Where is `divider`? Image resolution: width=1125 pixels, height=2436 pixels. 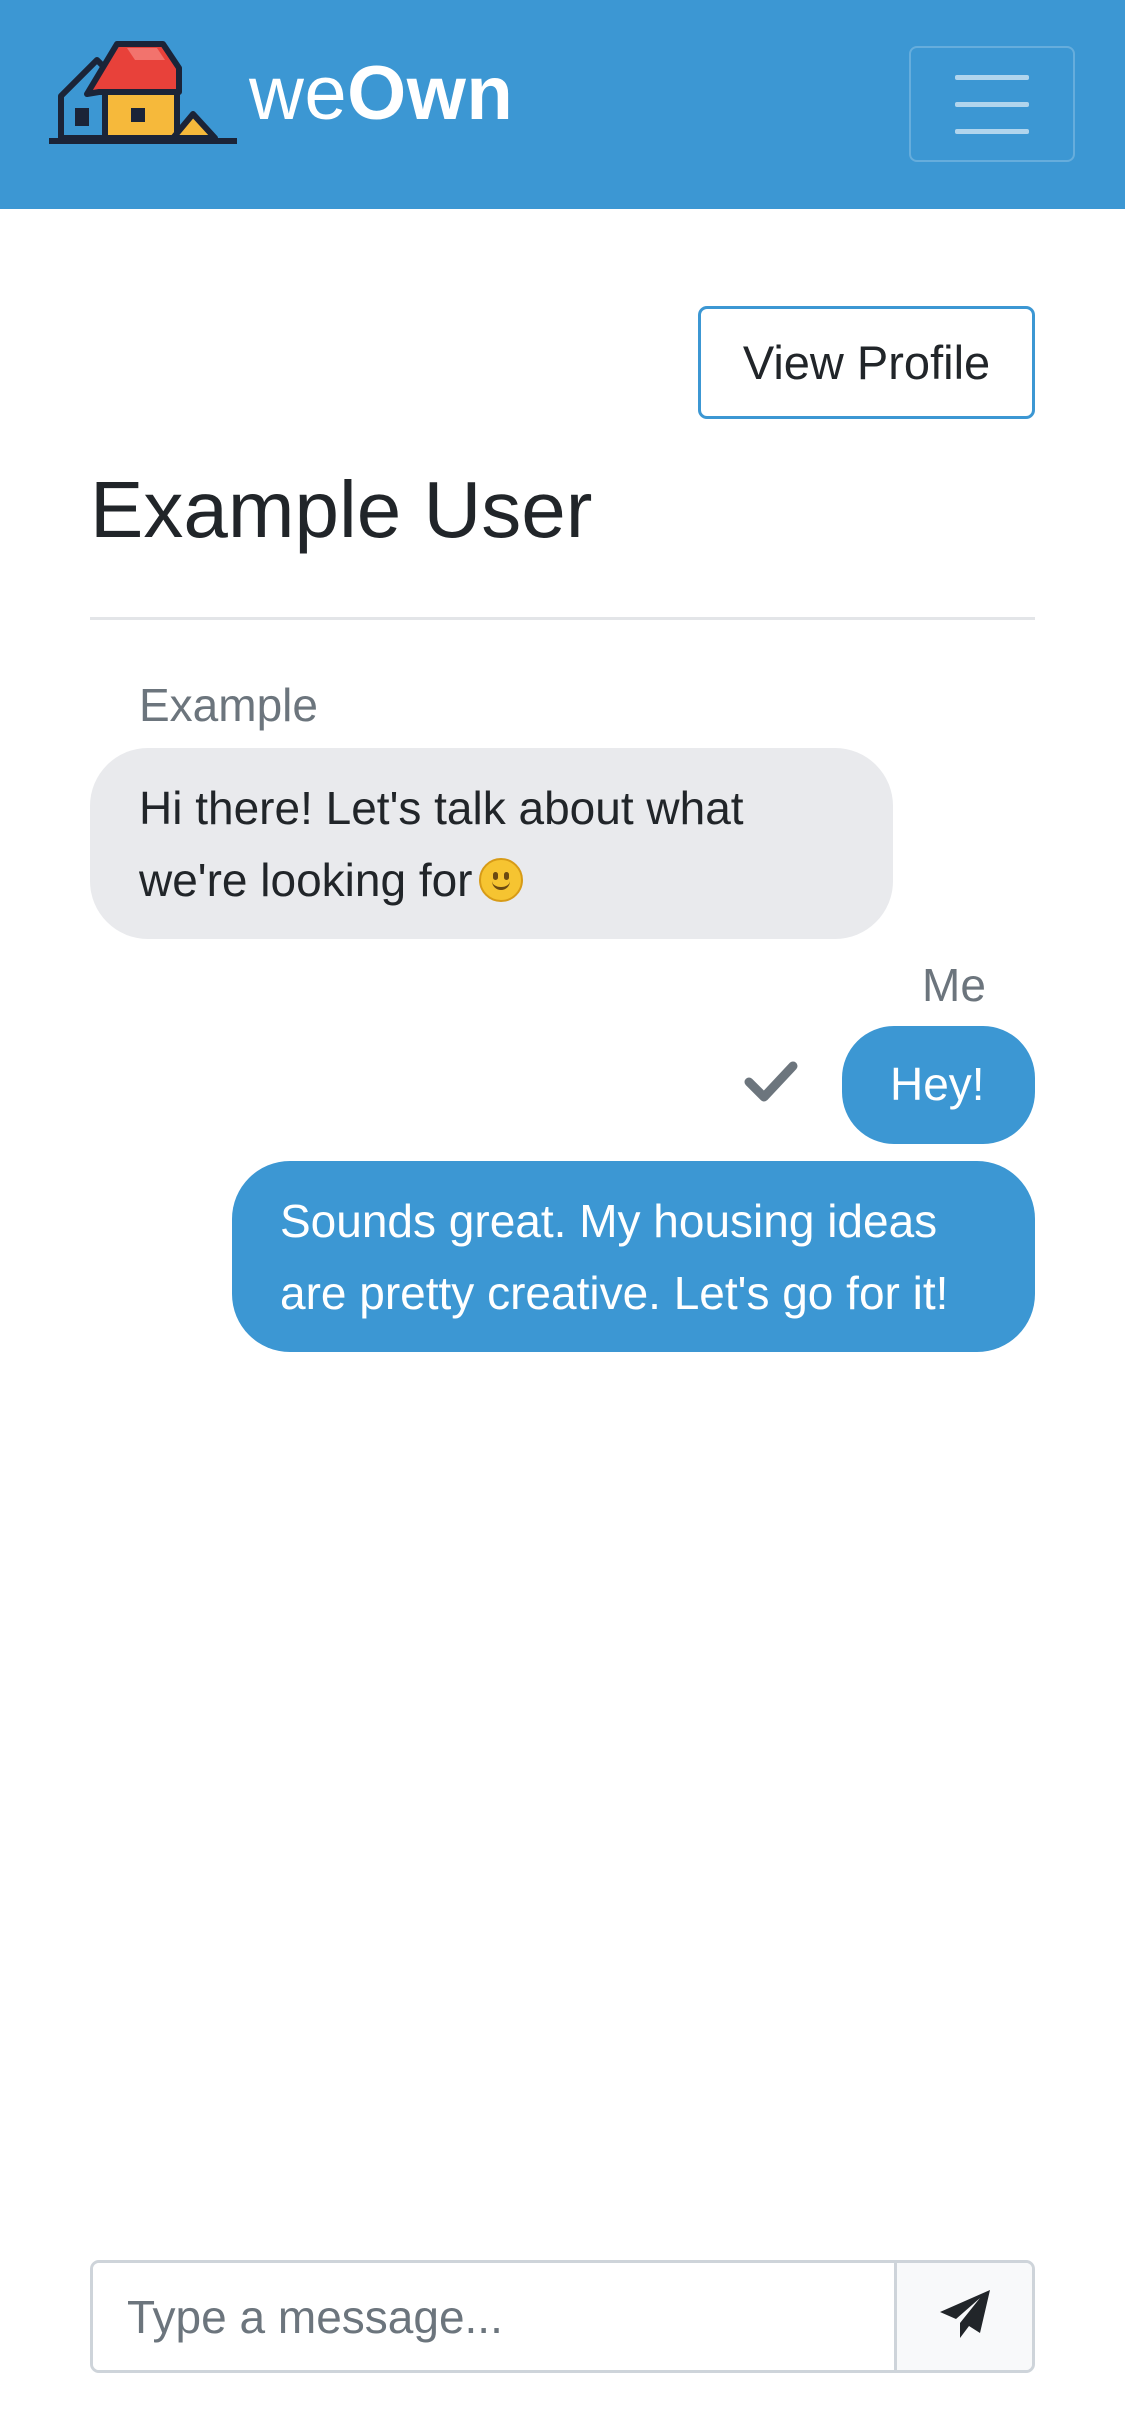
divider is located at coordinates (562, 618).